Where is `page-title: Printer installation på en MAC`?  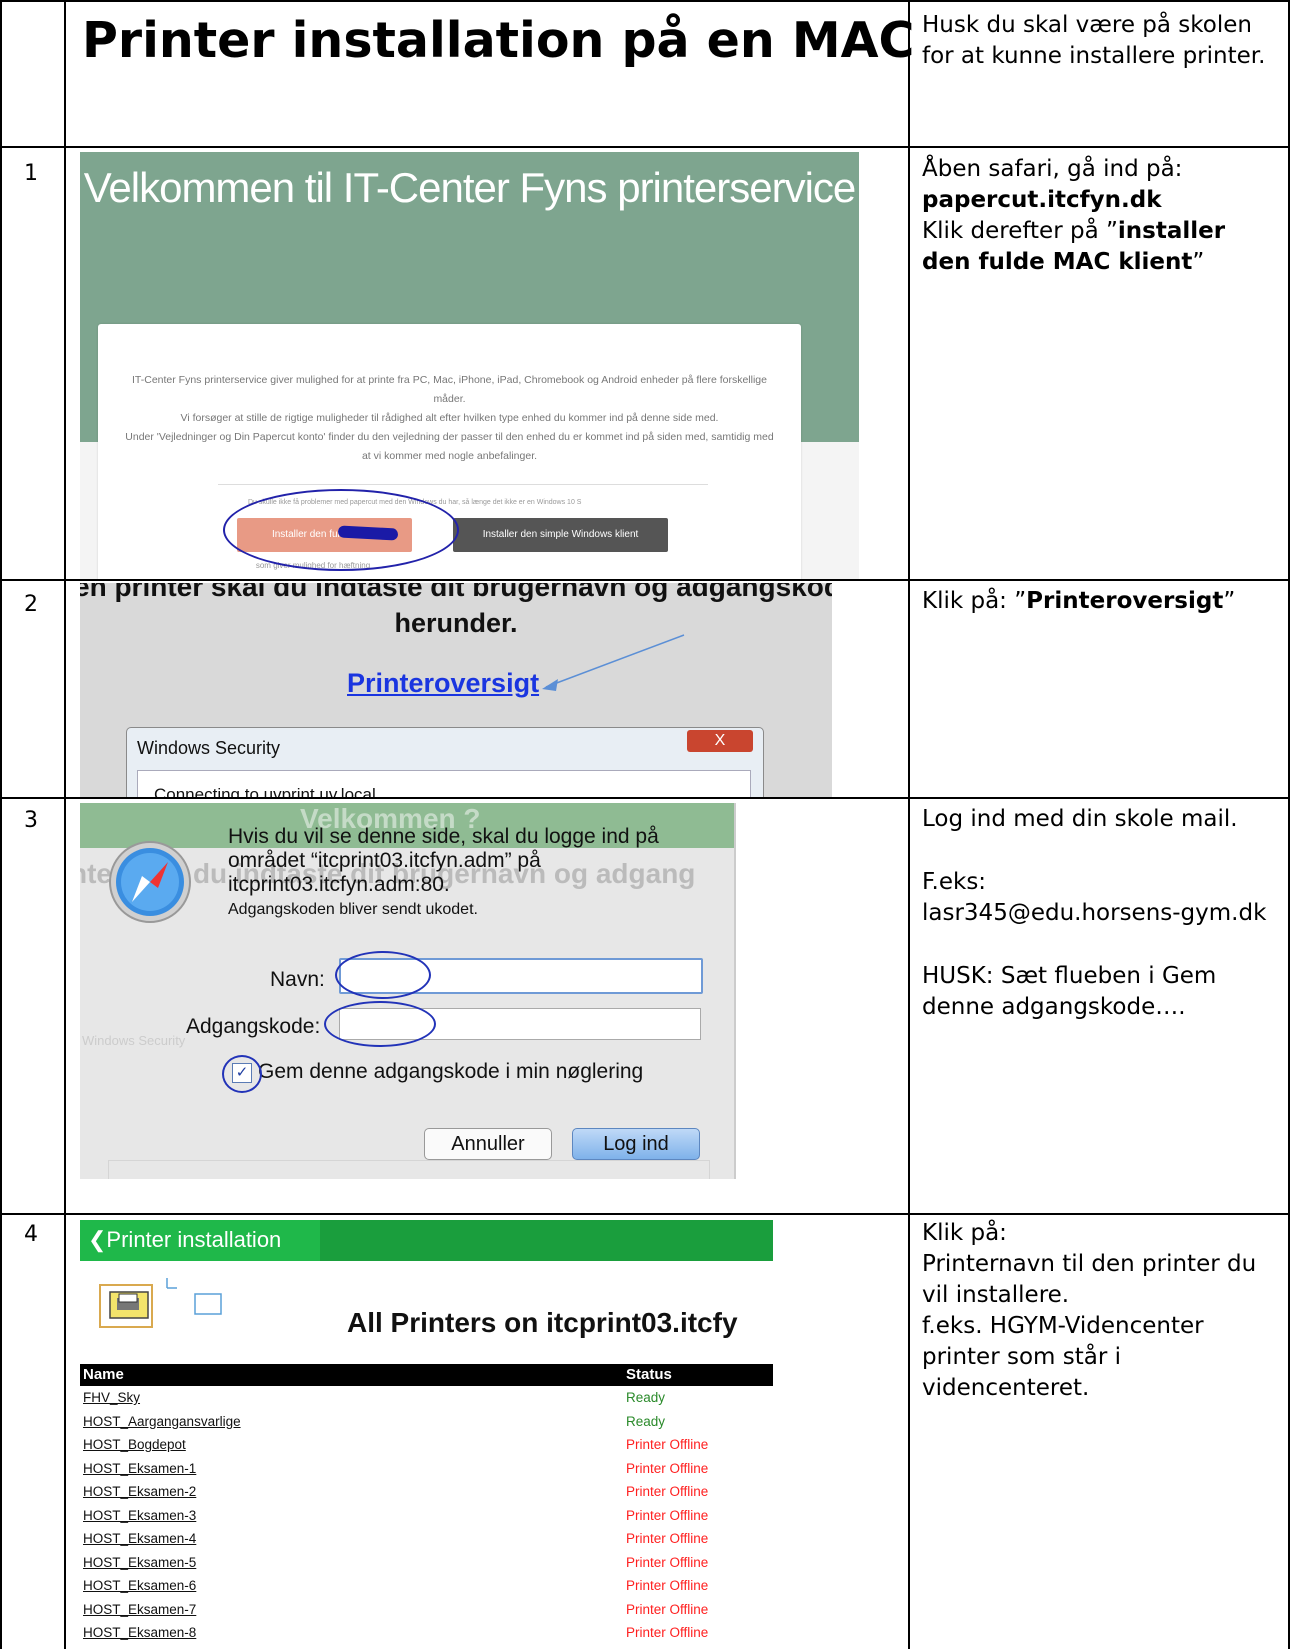
page-title: Printer installation på en MAC is located at coordinates (498, 40).